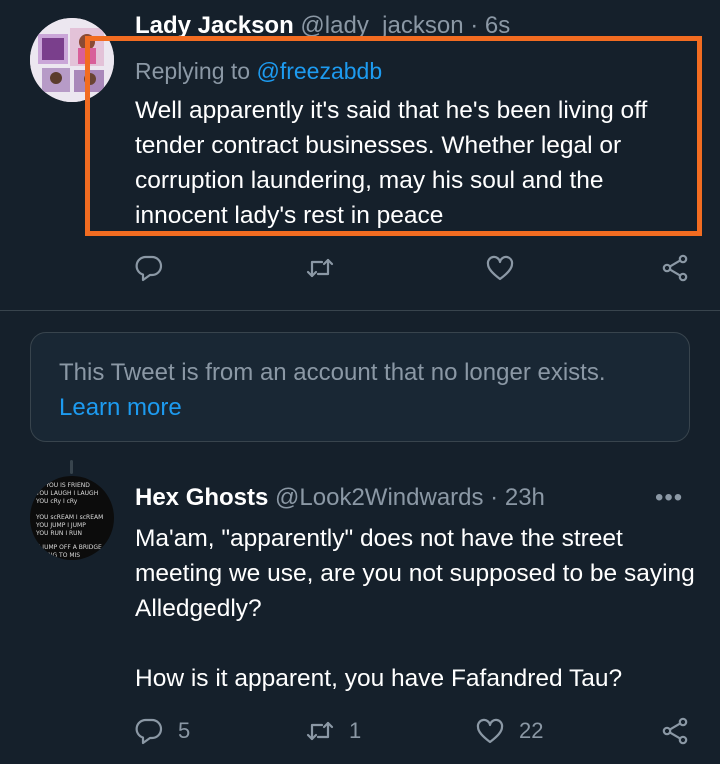 This screenshot has height=764, width=720. I want to click on tweet2-retweet-button: 1, so click(333, 731).